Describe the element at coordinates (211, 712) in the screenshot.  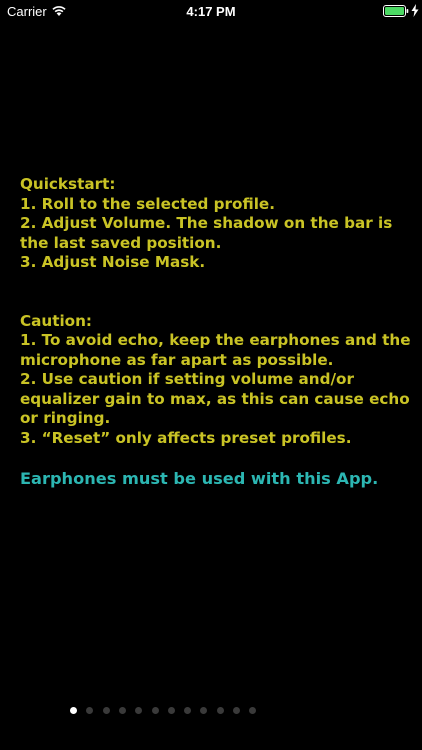
I see `page-control` at that location.